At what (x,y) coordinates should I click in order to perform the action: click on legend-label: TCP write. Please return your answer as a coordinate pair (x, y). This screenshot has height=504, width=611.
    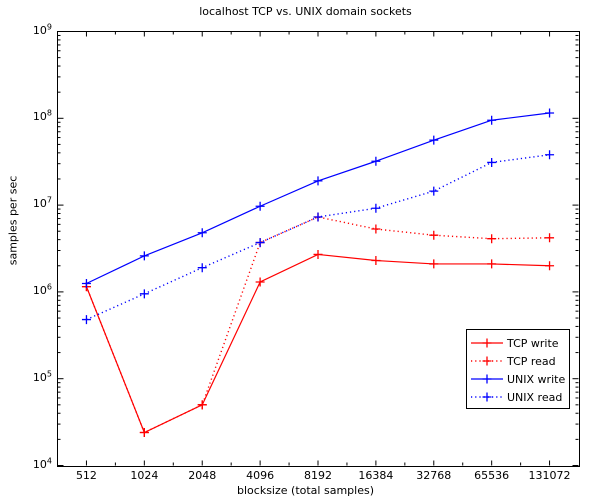
    Looking at the image, I should click on (533, 343).